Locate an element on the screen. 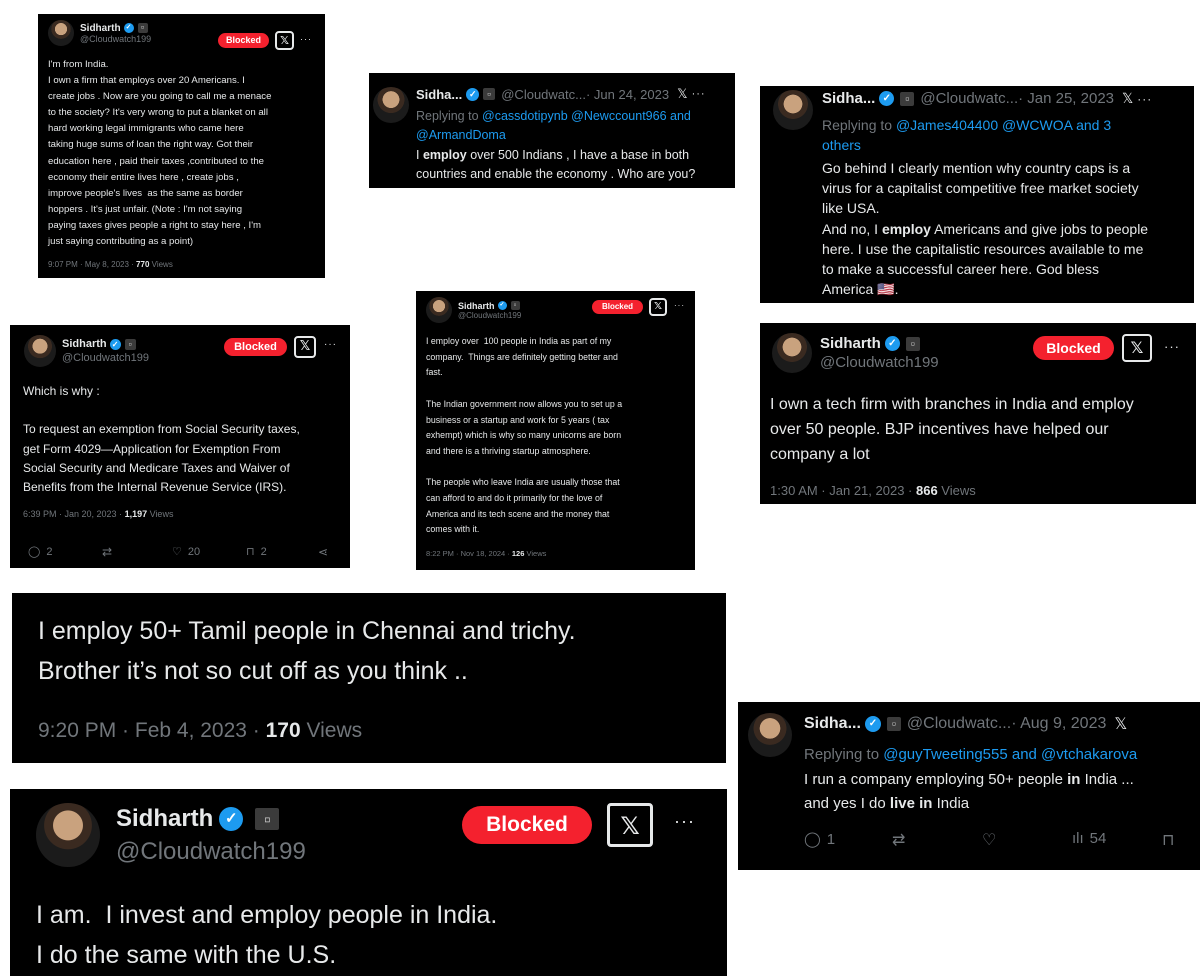 The width and height of the screenshot is (1200, 976). reply-button: ◯ 1 is located at coordinates (820, 839).